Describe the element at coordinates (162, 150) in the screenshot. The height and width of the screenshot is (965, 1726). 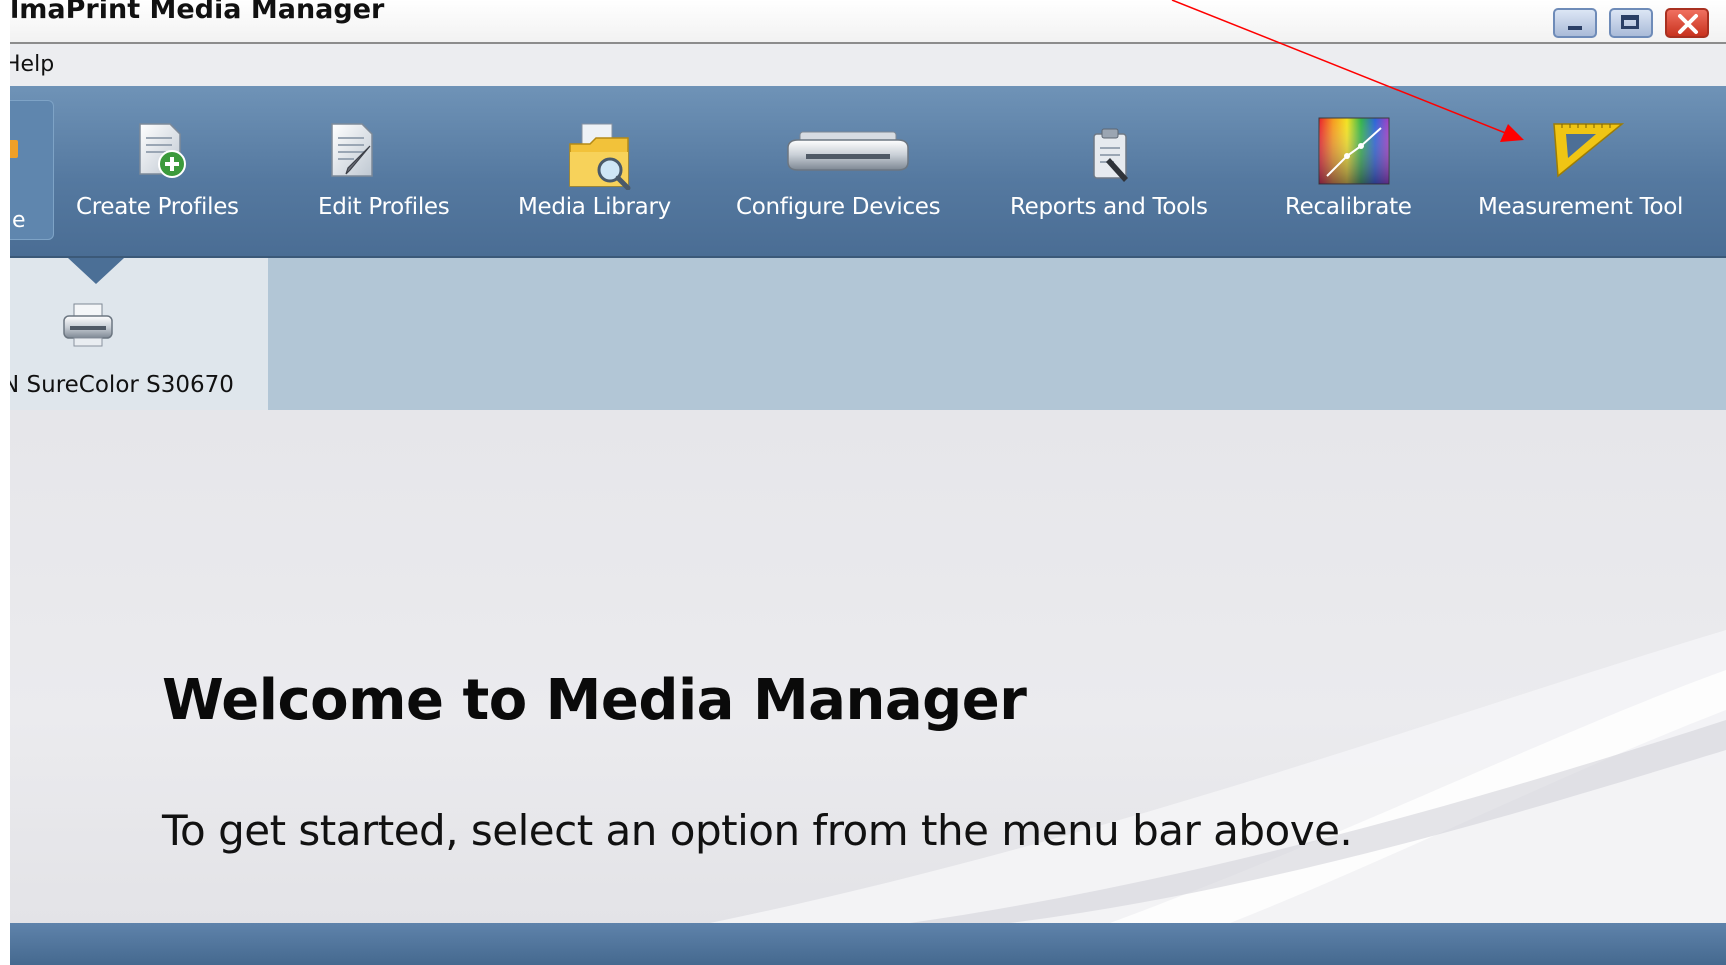
I see `create-profile-icon` at that location.